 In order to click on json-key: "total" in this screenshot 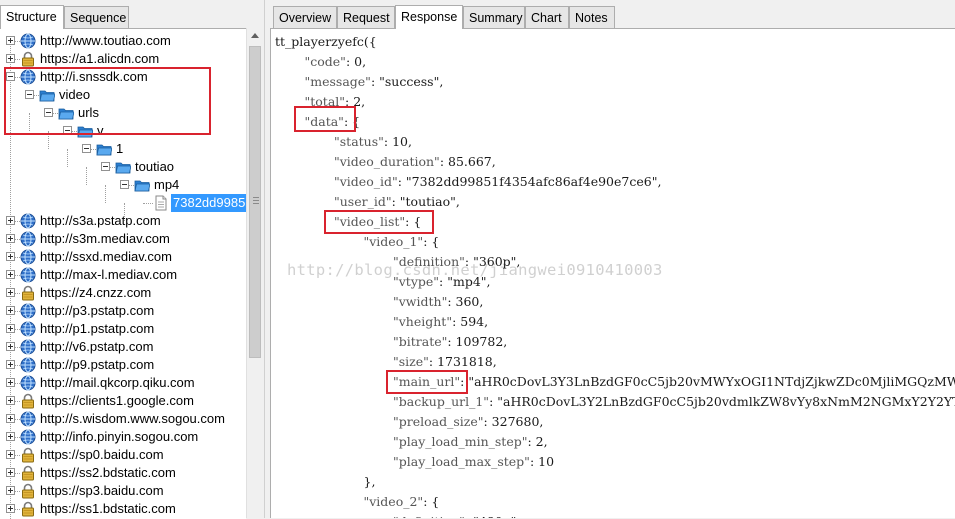, I will do `click(325, 101)`.